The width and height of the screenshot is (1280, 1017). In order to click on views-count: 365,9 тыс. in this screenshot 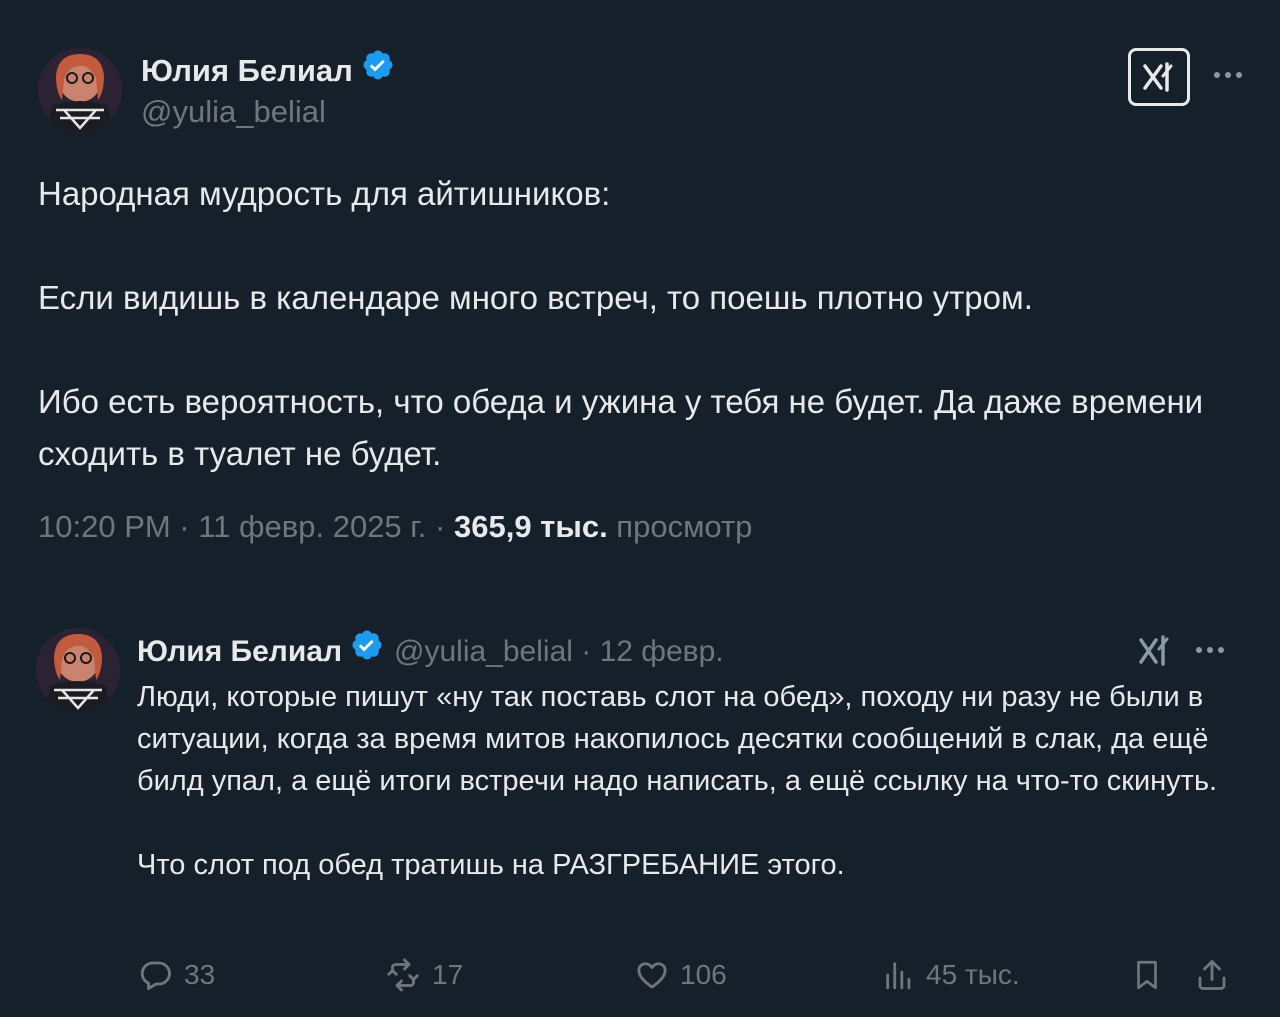, I will do `click(530, 526)`.